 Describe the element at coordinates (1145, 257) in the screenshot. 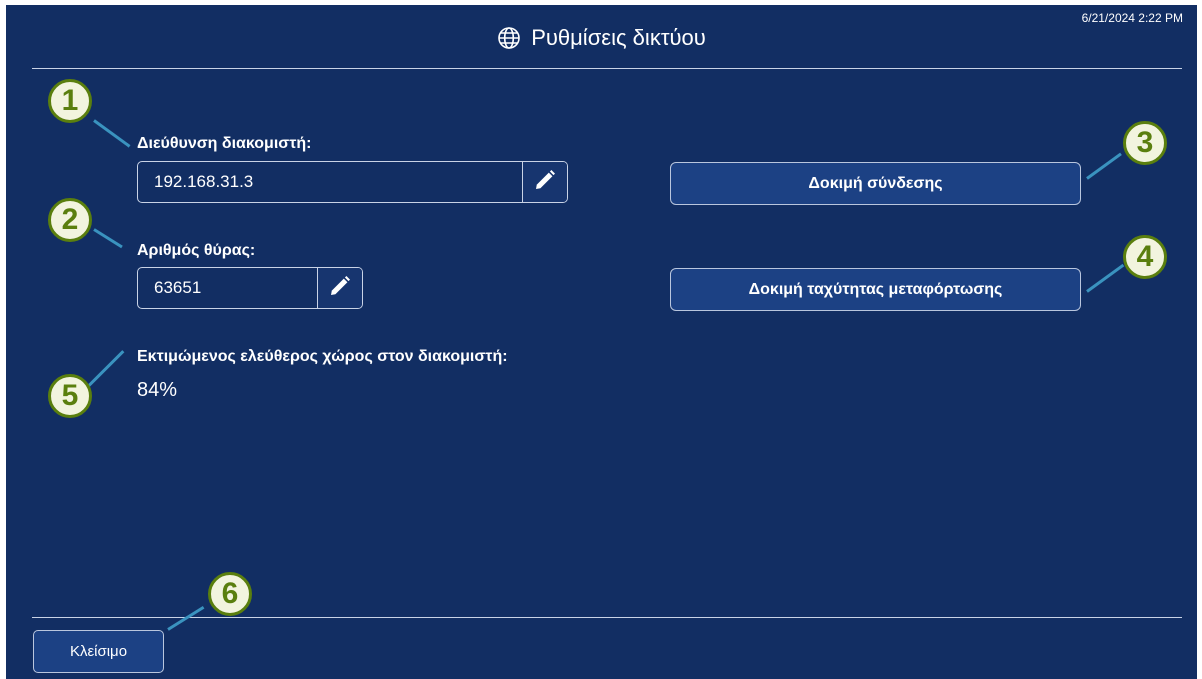

I see `callout-badge-4: 4` at that location.